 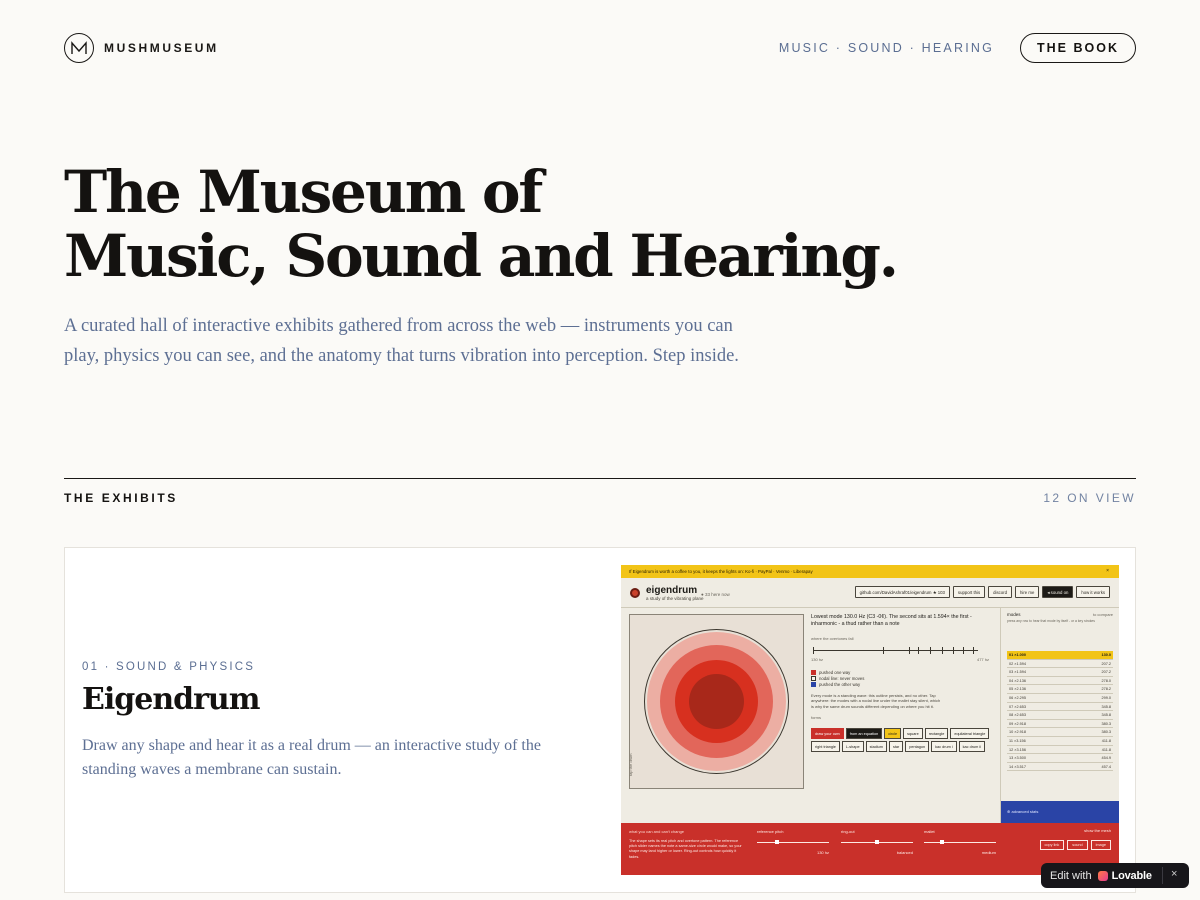 What do you see at coordinates (1017, 672) in the screenshot?
I see `mode-index-ratio: 03 ×1.594` at bounding box center [1017, 672].